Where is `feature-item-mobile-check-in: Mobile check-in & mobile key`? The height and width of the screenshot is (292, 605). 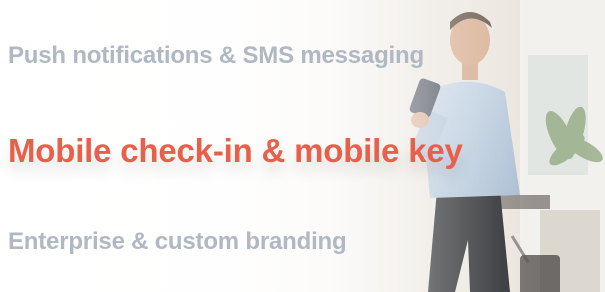 feature-item-mobile-check-in: Mobile check-in & mobile key is located at coordinates (235, 151).